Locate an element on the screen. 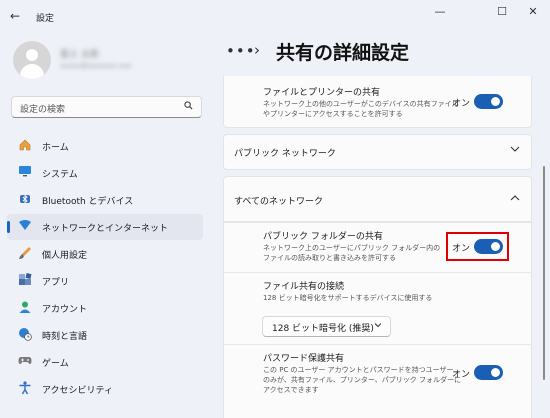 The height and width of the screenshot is (418, 550). maximize-button: ☐ is located at coordinates (502, 12).